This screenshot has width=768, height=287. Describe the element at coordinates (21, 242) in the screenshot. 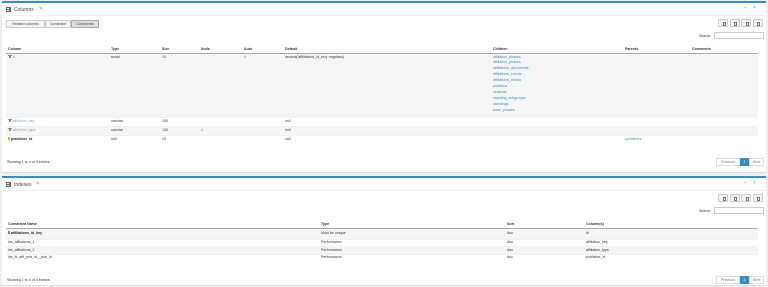

I see `constraint-name: idx_affiliations_1` at that location.